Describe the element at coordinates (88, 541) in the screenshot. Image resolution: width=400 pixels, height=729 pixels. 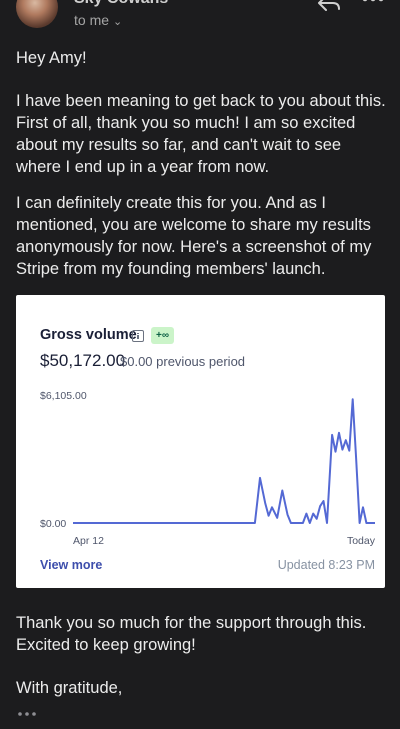
I see `x-tick-label: Apr 12` at that location.